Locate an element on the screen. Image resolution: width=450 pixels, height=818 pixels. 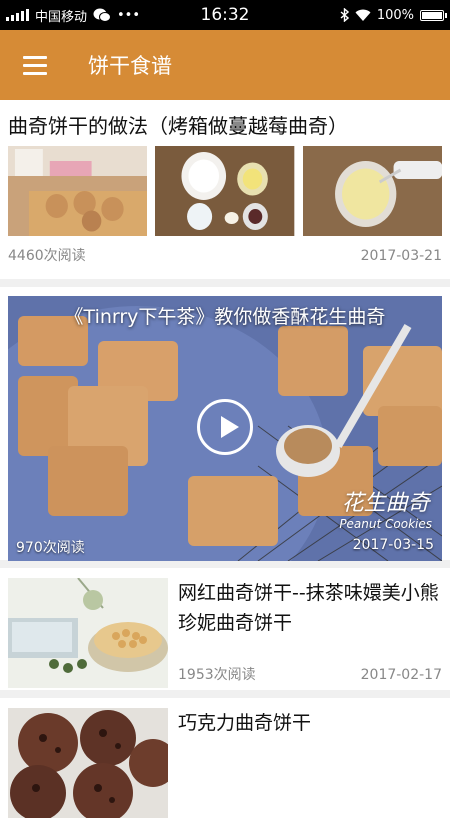
wifi-icon is located at coordinates (363, 15).